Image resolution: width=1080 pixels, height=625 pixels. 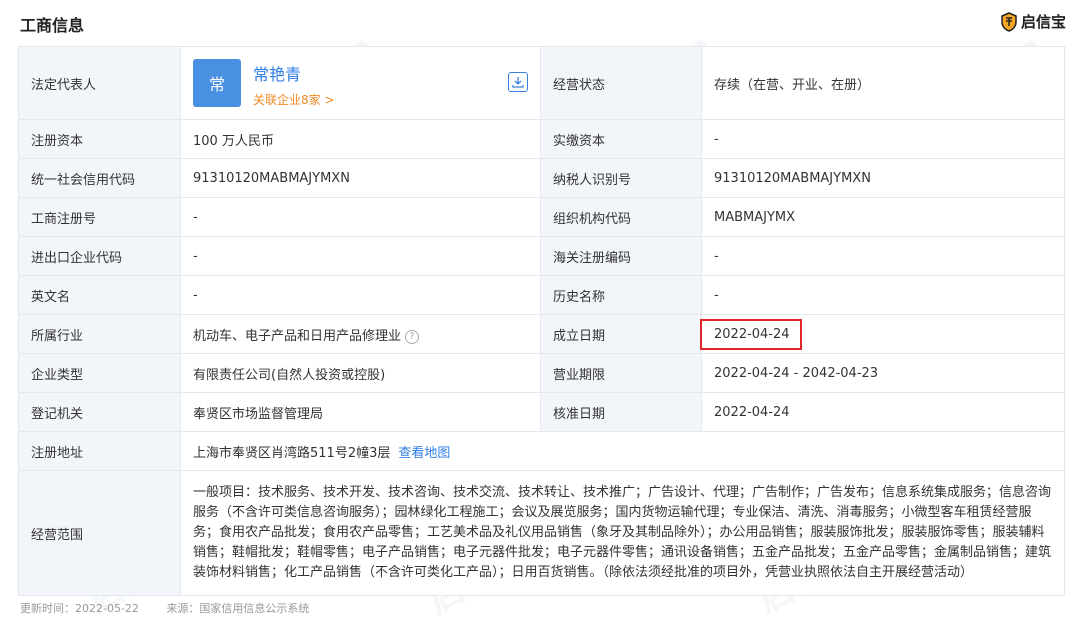 What do you see at coordinates (292, 453) in the screenshot?
I see `address-value: 上海市奉贤区肖湾路511号2幢3层` at bounding box center [292, 453].